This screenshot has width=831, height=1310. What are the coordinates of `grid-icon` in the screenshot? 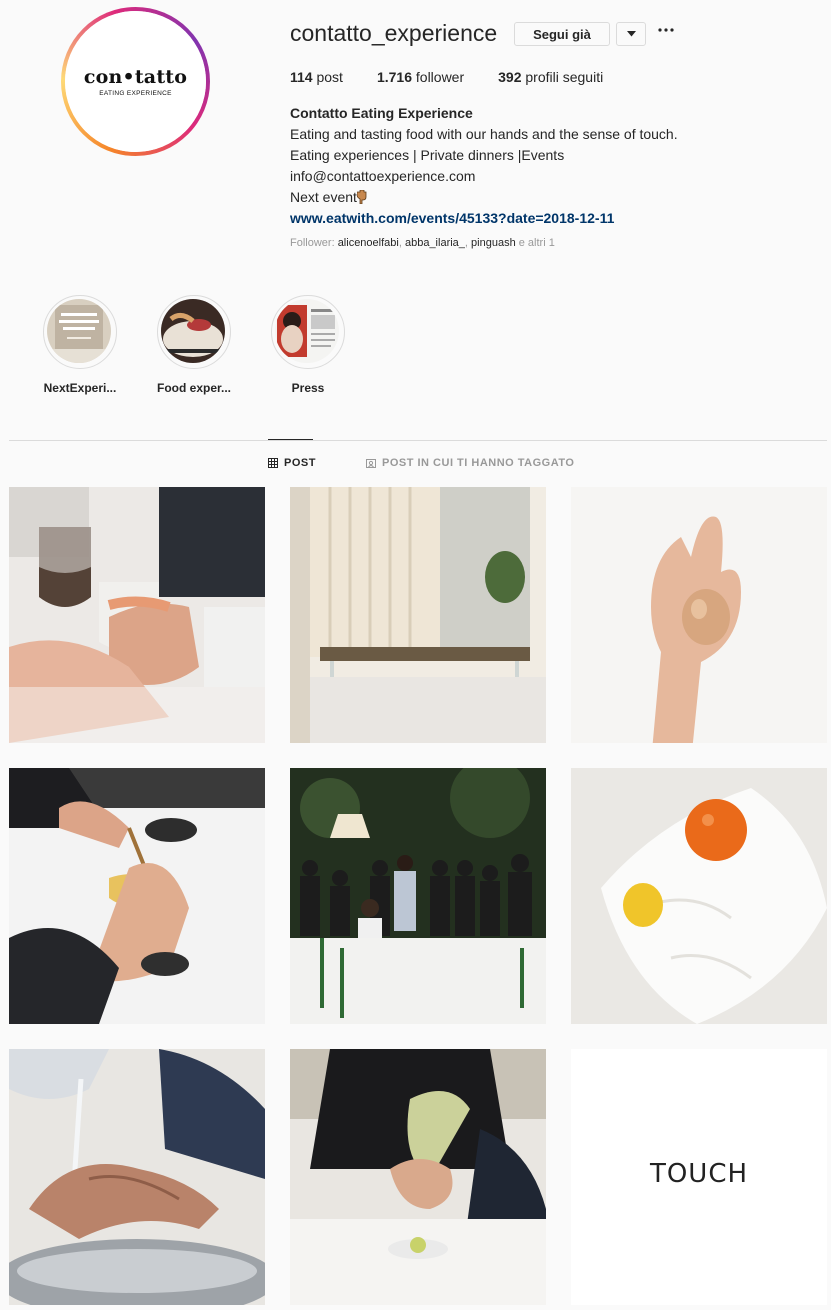 It's located at (273, 463).